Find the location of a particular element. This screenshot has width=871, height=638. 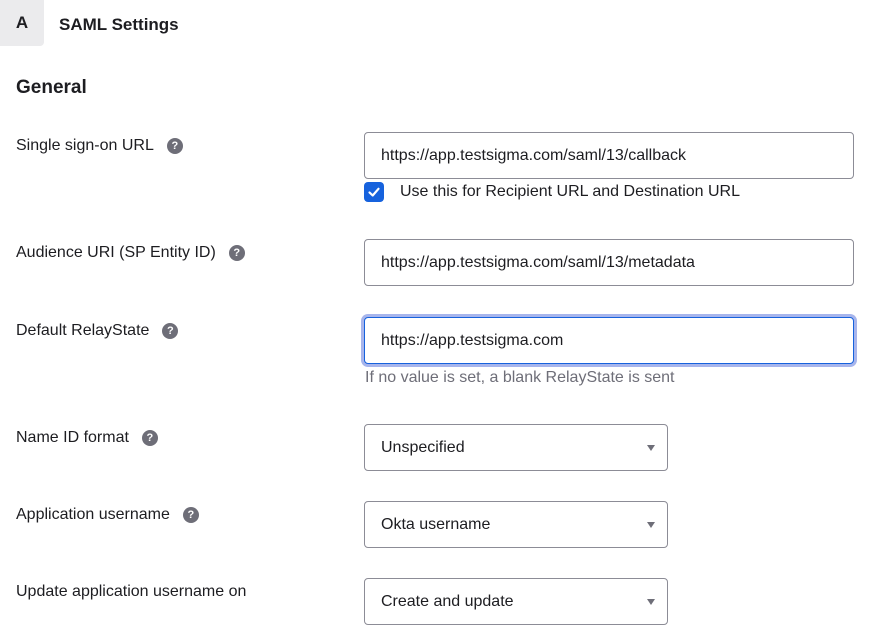

app-username-label: Application username ? is located at coordinates (107, 515).